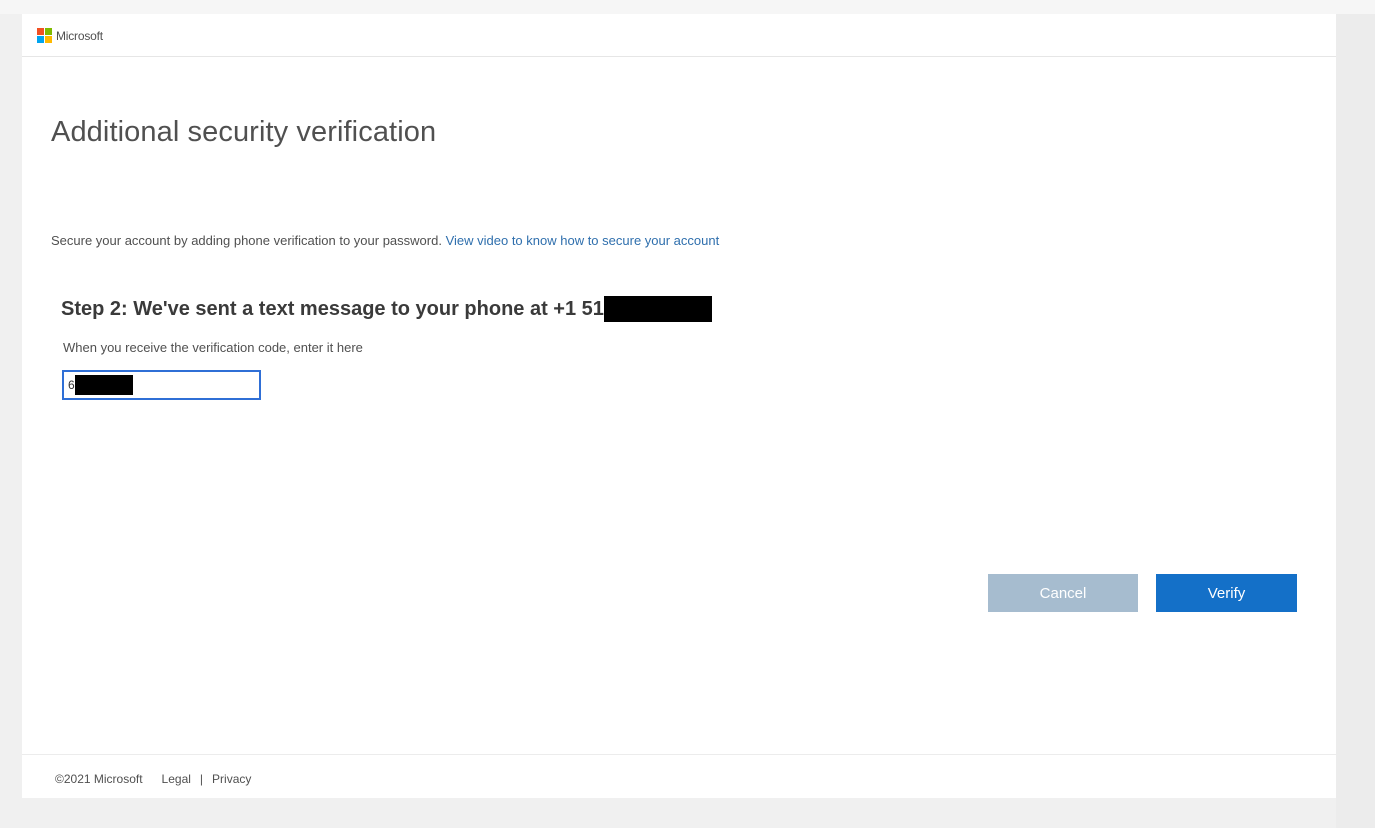 The image size is (1375, 828). What do you see at coordinates (231, 779) in the screenshot?
I see `privacy-link: Privacy` at bounding box center [231, 779].